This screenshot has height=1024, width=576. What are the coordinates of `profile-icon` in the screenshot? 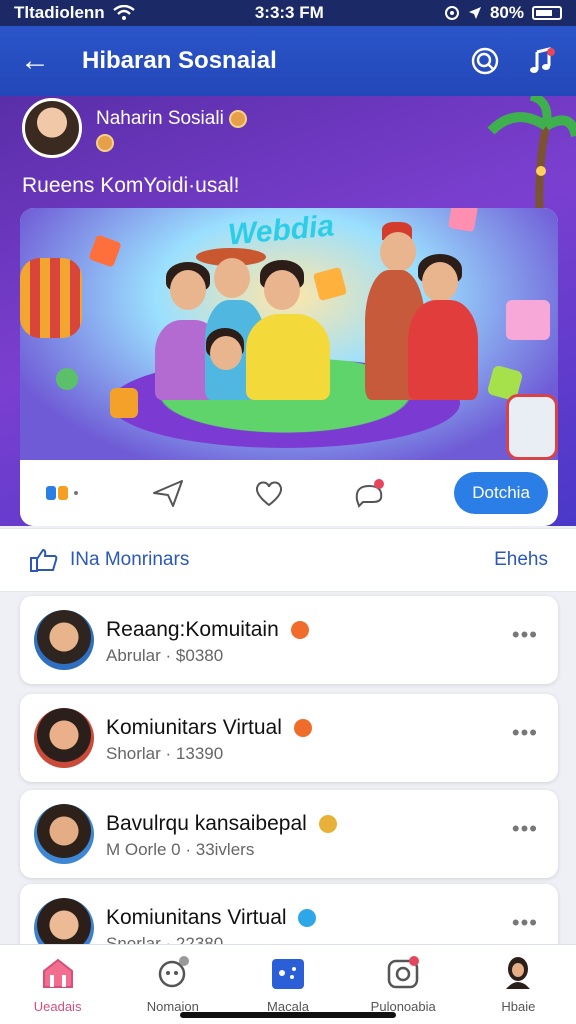 It's located at (518, 973).